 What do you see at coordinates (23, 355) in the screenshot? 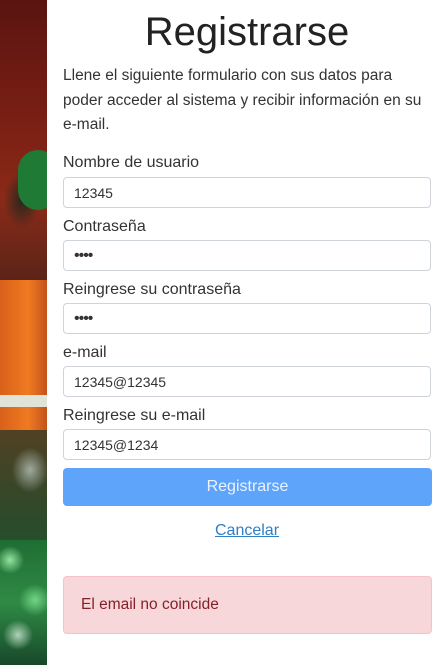
I see `vest-shape` at bounding box center [23, 355].